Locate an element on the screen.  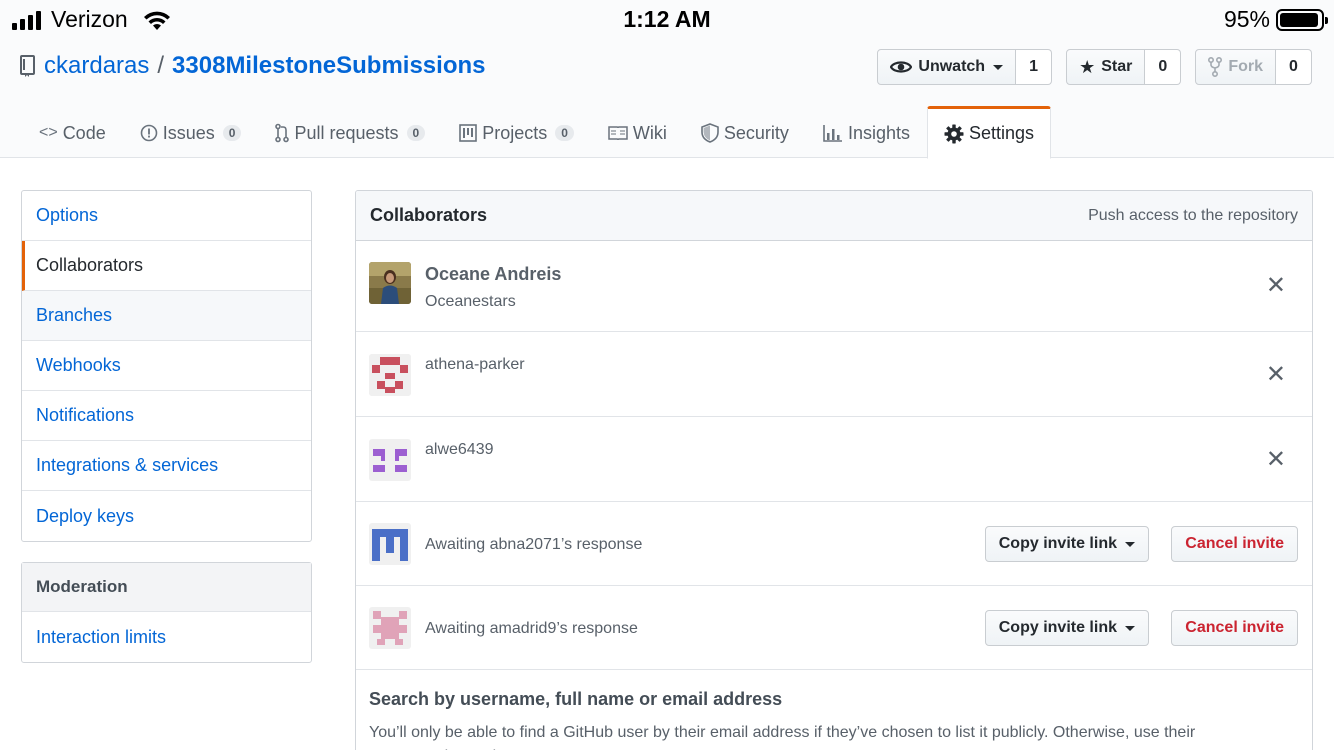
pending-invite-text: Awaiting amadrid9’s response is located at coordinates (531, 628).